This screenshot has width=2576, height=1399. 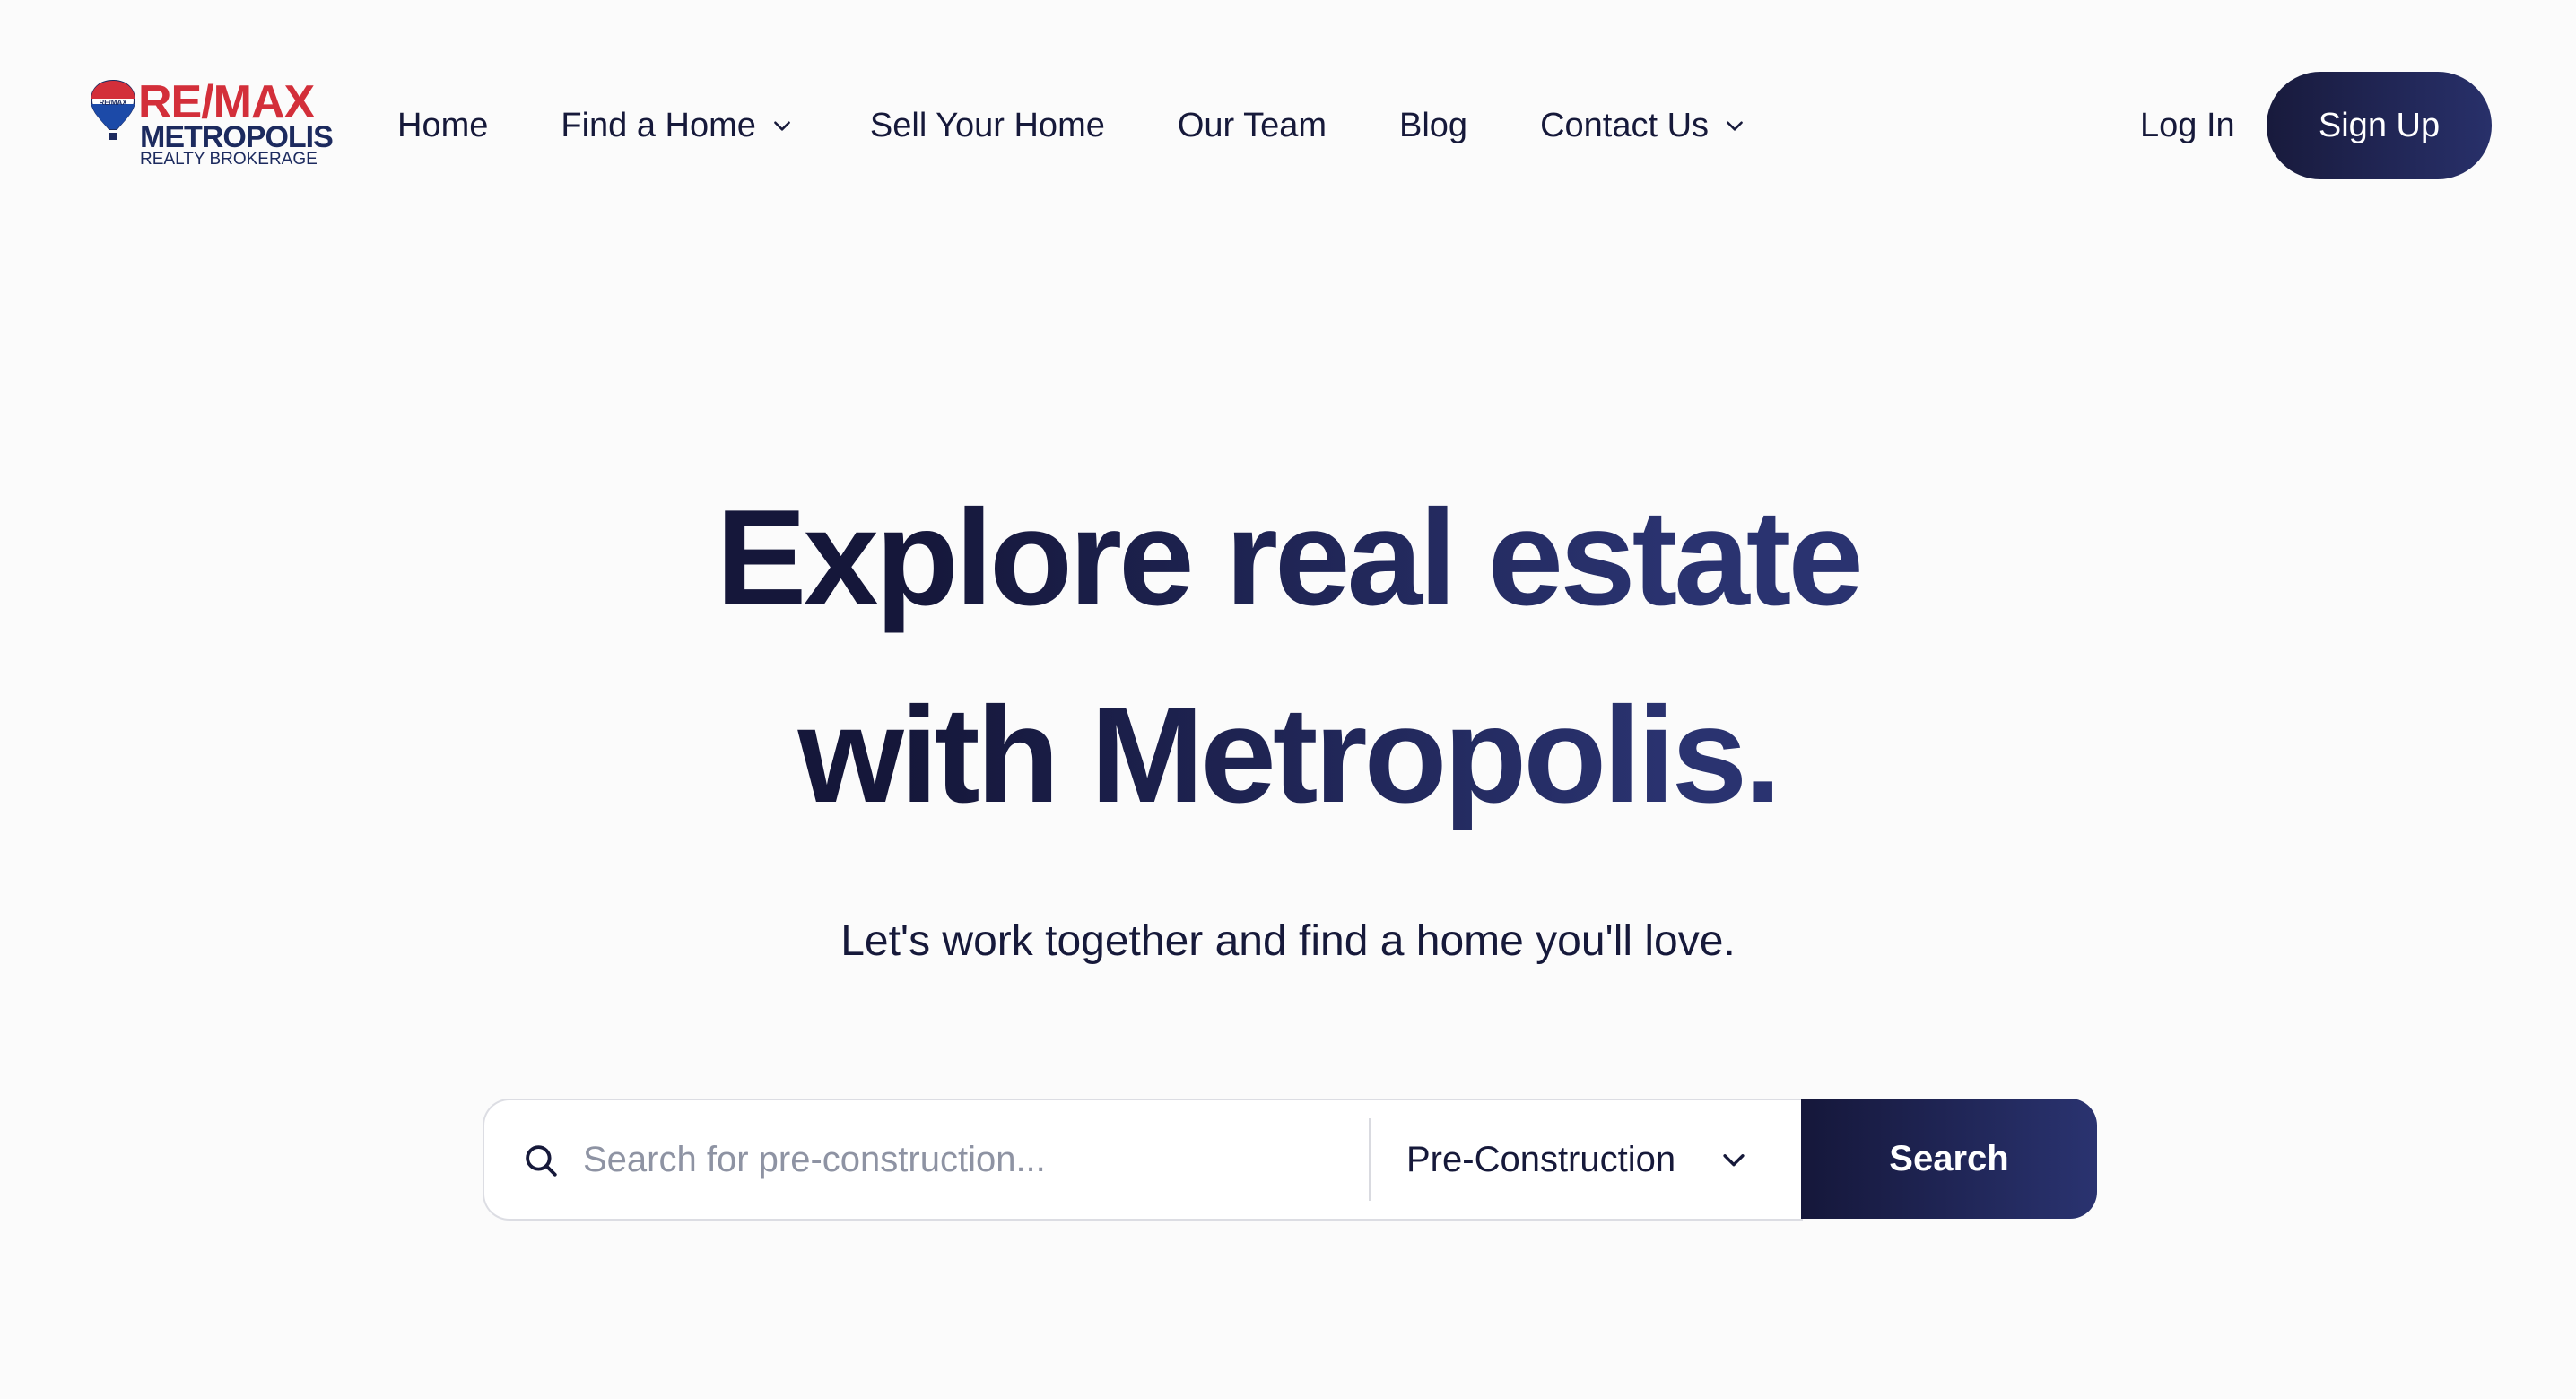 I want to click on search-bar: Pre-Construction Search, so click(x=1290, y=1160).